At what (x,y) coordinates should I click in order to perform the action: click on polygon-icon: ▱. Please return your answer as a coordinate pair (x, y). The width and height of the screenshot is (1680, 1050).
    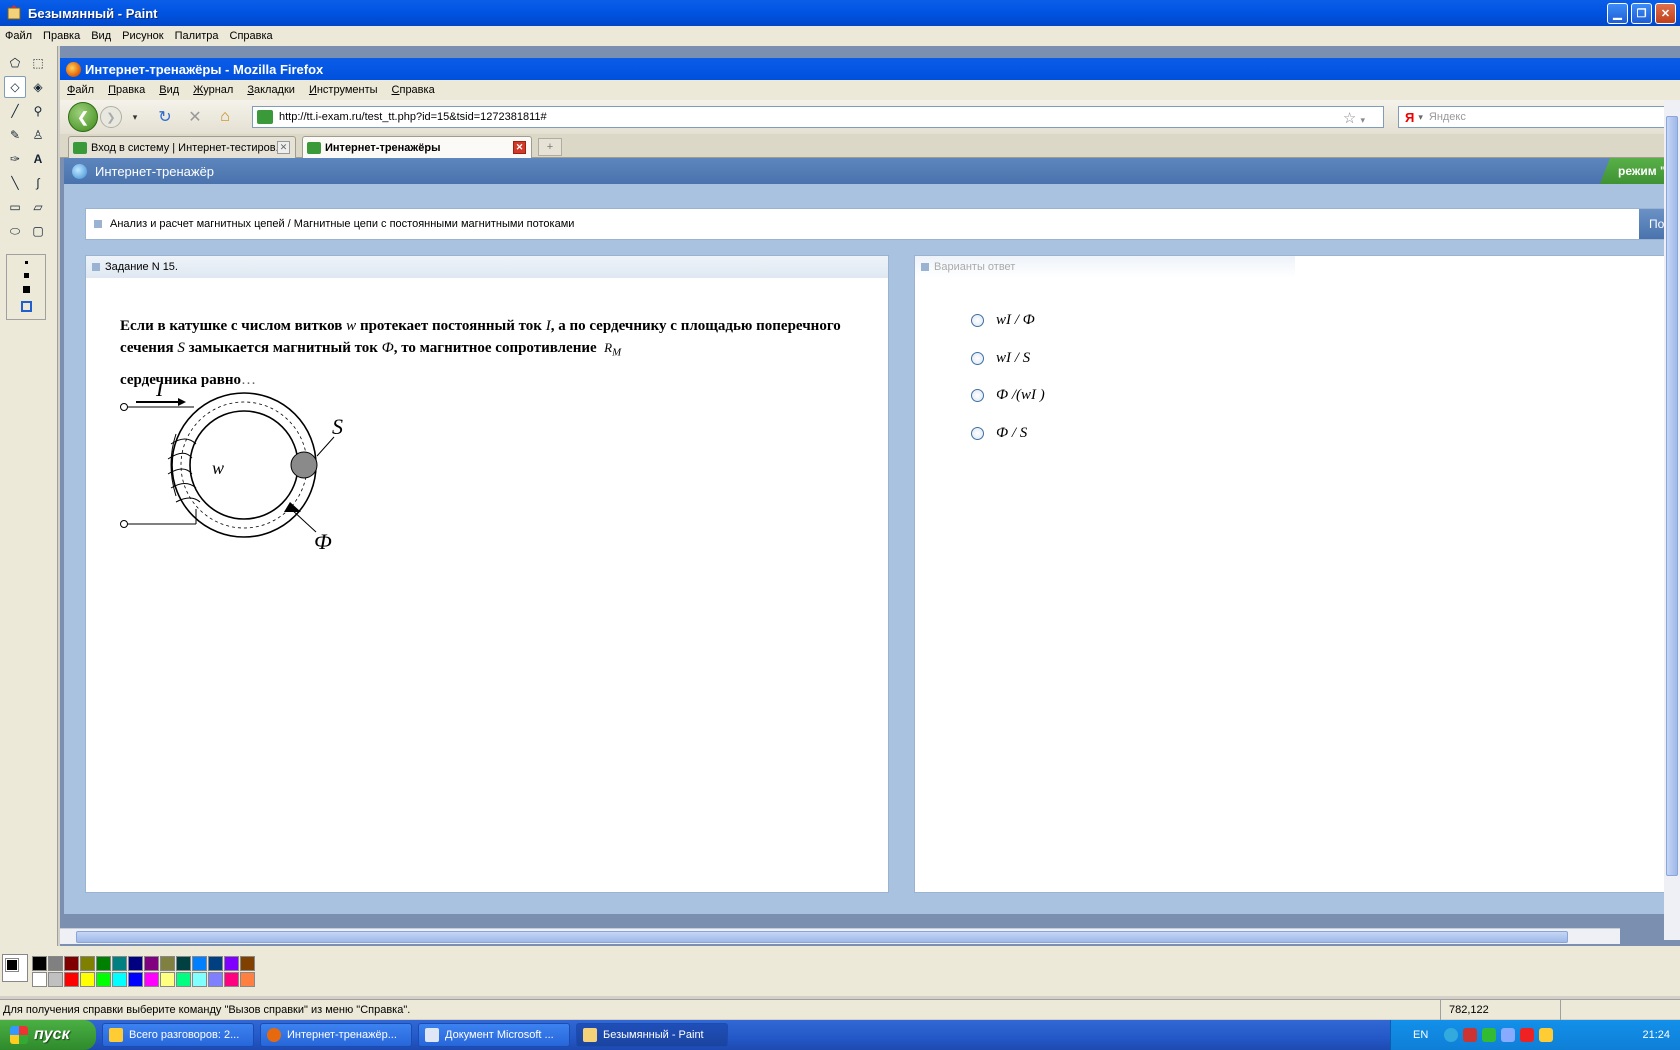
    Looking at the image, I should click on (38, 207).